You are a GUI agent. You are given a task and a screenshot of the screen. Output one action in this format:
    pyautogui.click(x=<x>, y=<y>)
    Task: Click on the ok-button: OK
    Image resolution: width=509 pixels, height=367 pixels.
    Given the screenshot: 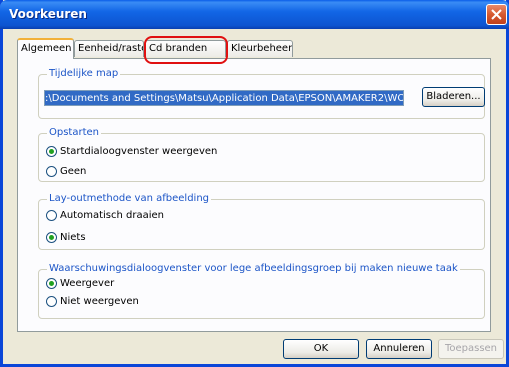 What is the action you would take?
    pyautogui.click(x=321, y=349)
    